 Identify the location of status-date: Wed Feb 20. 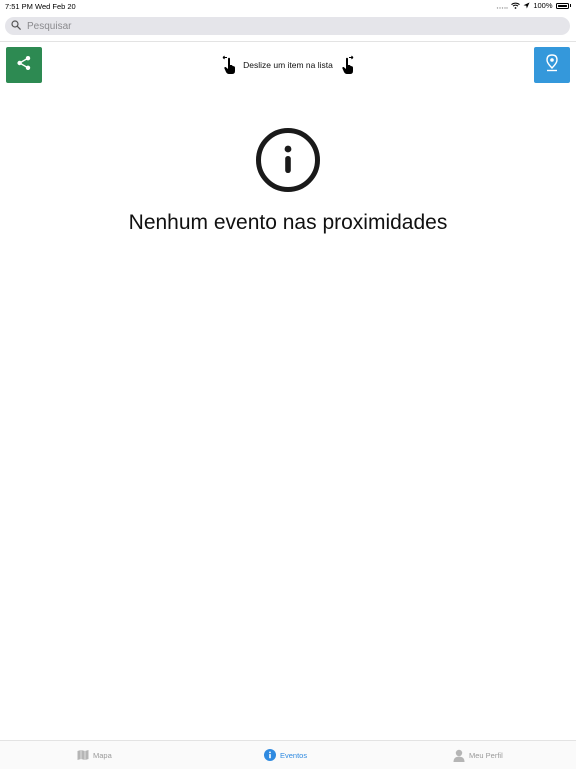
(55, 6).